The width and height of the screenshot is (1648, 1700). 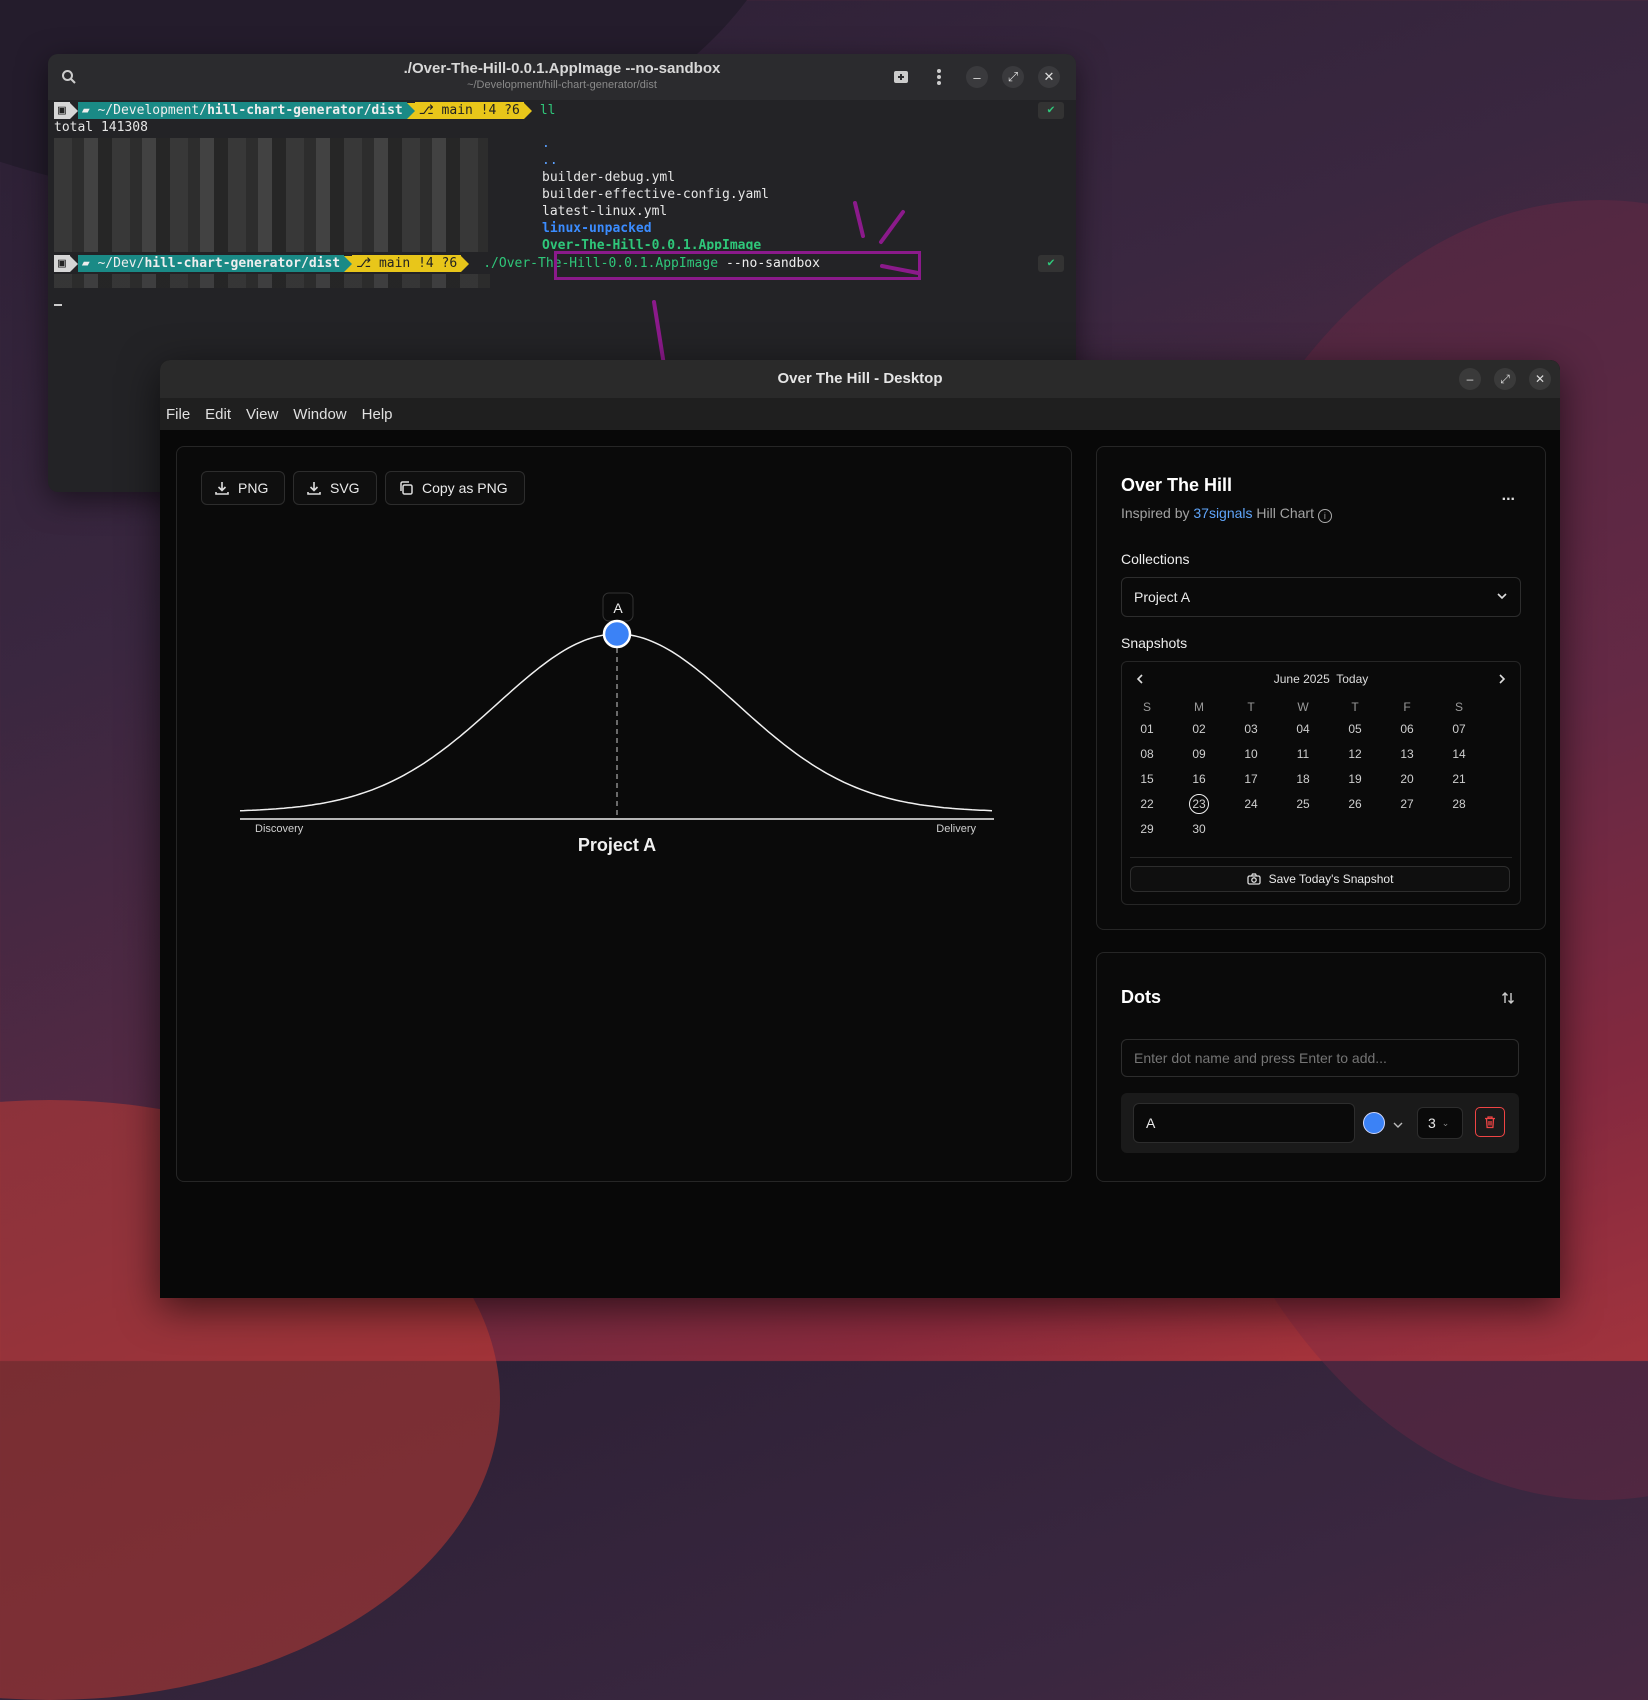 What do you see at coordinates (1141, 997) in the screenshot?
I see `dots-title: Dots` at bounding box center [1141, 997].